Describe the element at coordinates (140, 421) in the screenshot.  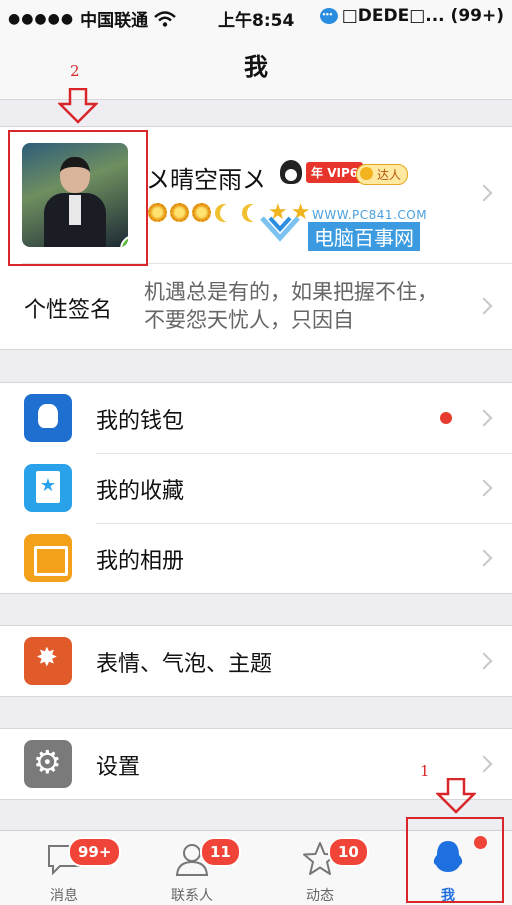
I see `menu-item-label: 我的钱包` at that location.